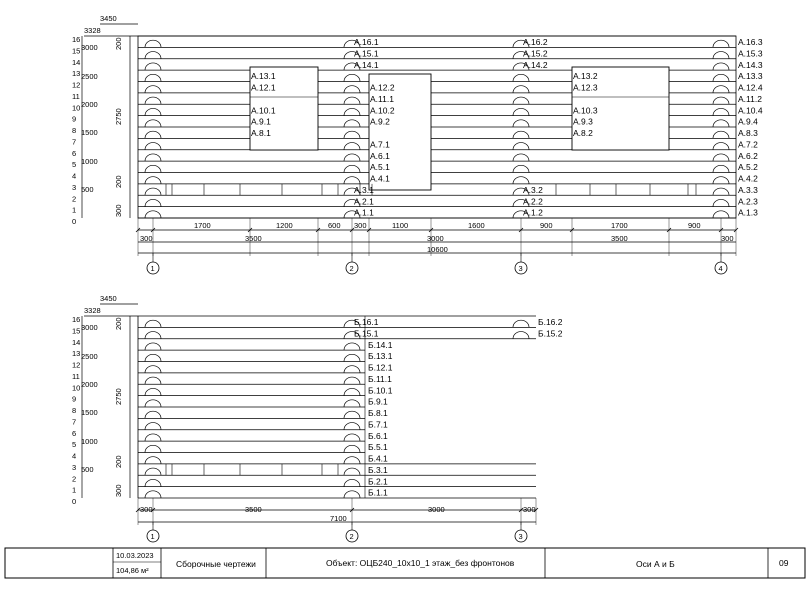  What do you see at coordinates (338, 518) in the screenshot?
I see `dim-total: 7100` at bounding box center [338, 518].